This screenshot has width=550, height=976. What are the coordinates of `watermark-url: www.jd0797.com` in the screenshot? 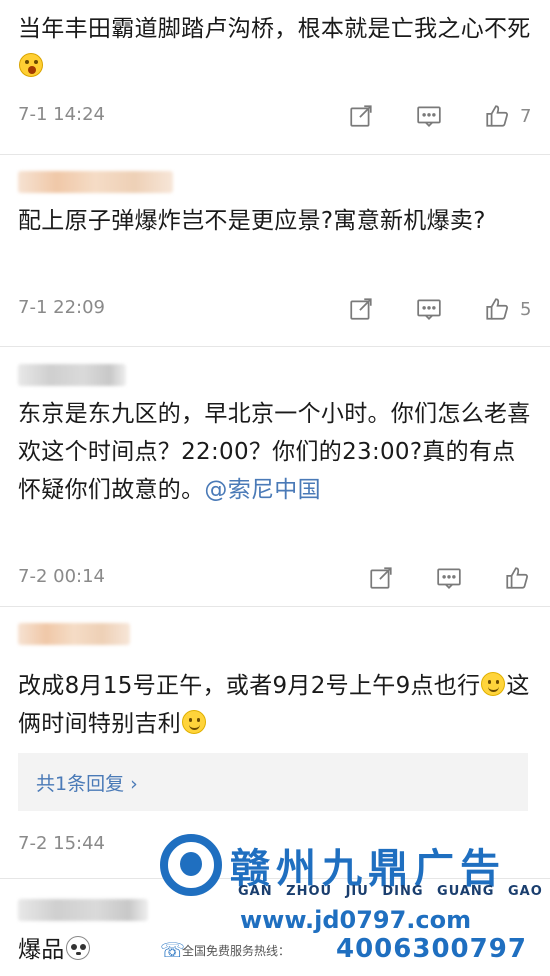 It's located at (356, 920).